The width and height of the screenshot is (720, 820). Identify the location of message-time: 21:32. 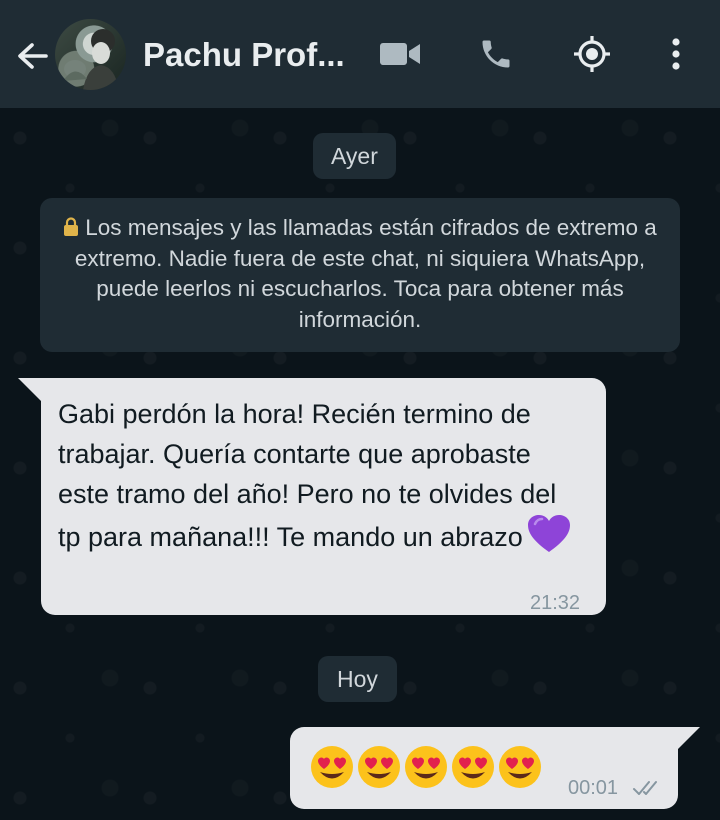
(555, 603).